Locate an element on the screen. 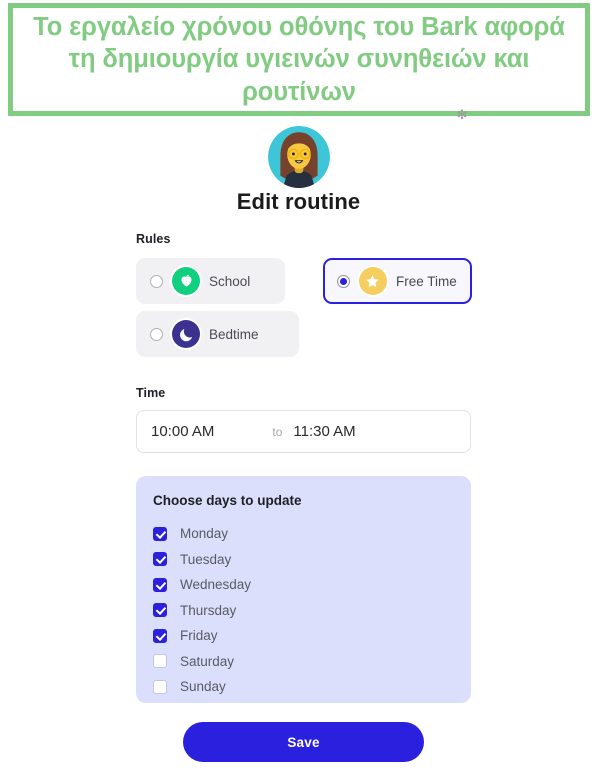 Image resolution: width=597 pixels, height=768 pixels. rule-label-bedtime: Bedtime is located at coordinates (234, 334).